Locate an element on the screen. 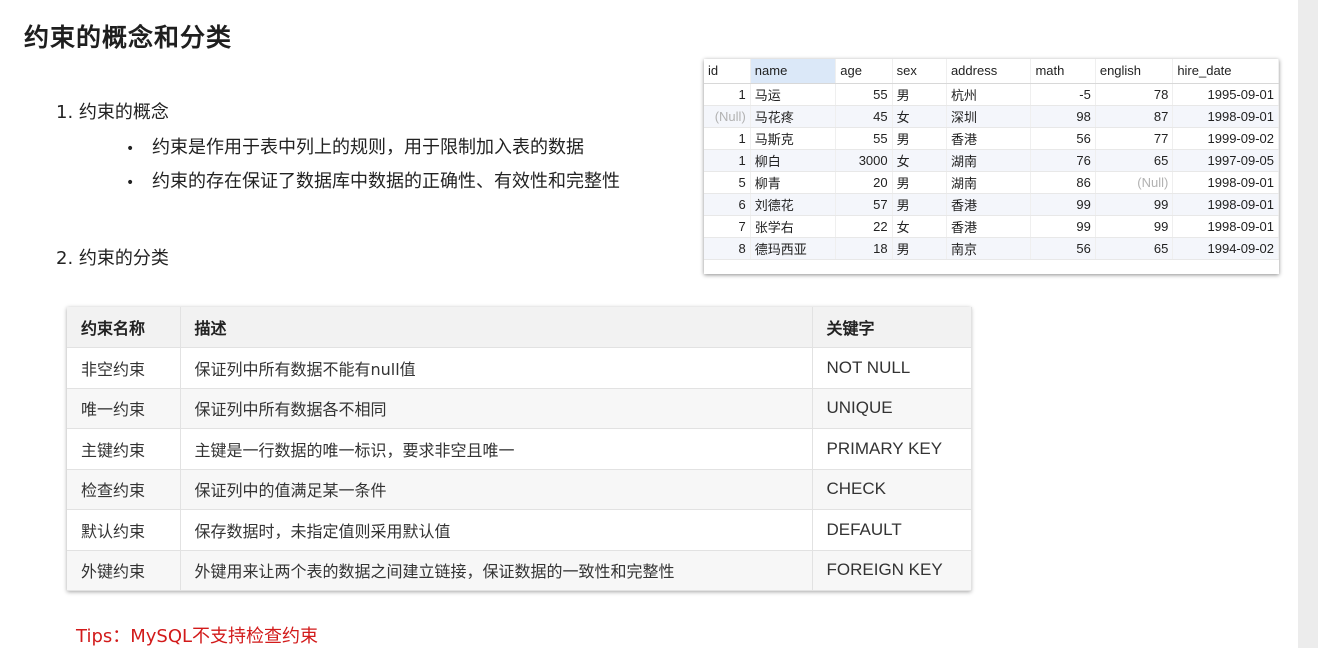  db-column-header: id is located at coordinates (727, 71).